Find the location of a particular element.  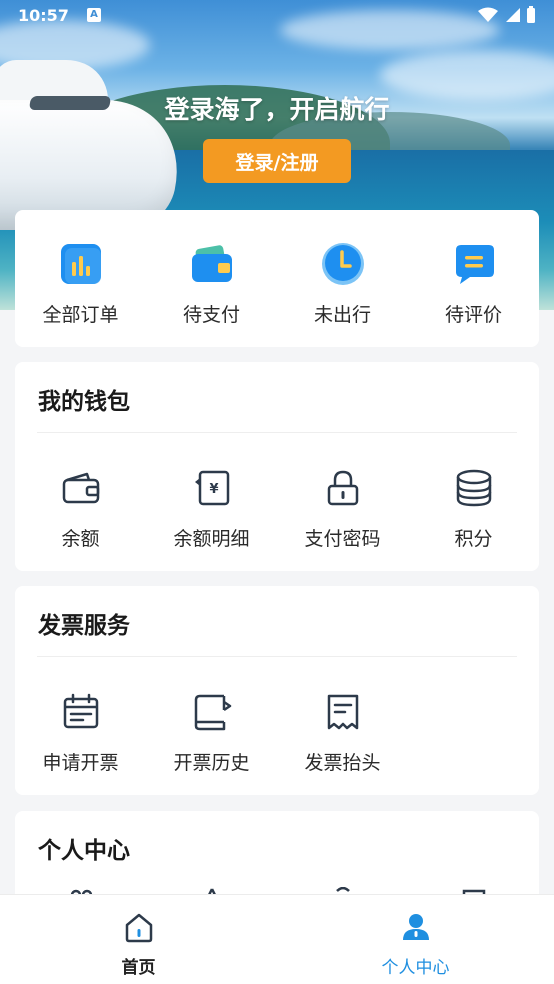

wallet-points-label: 积分 is located at coordinates (473, 539).